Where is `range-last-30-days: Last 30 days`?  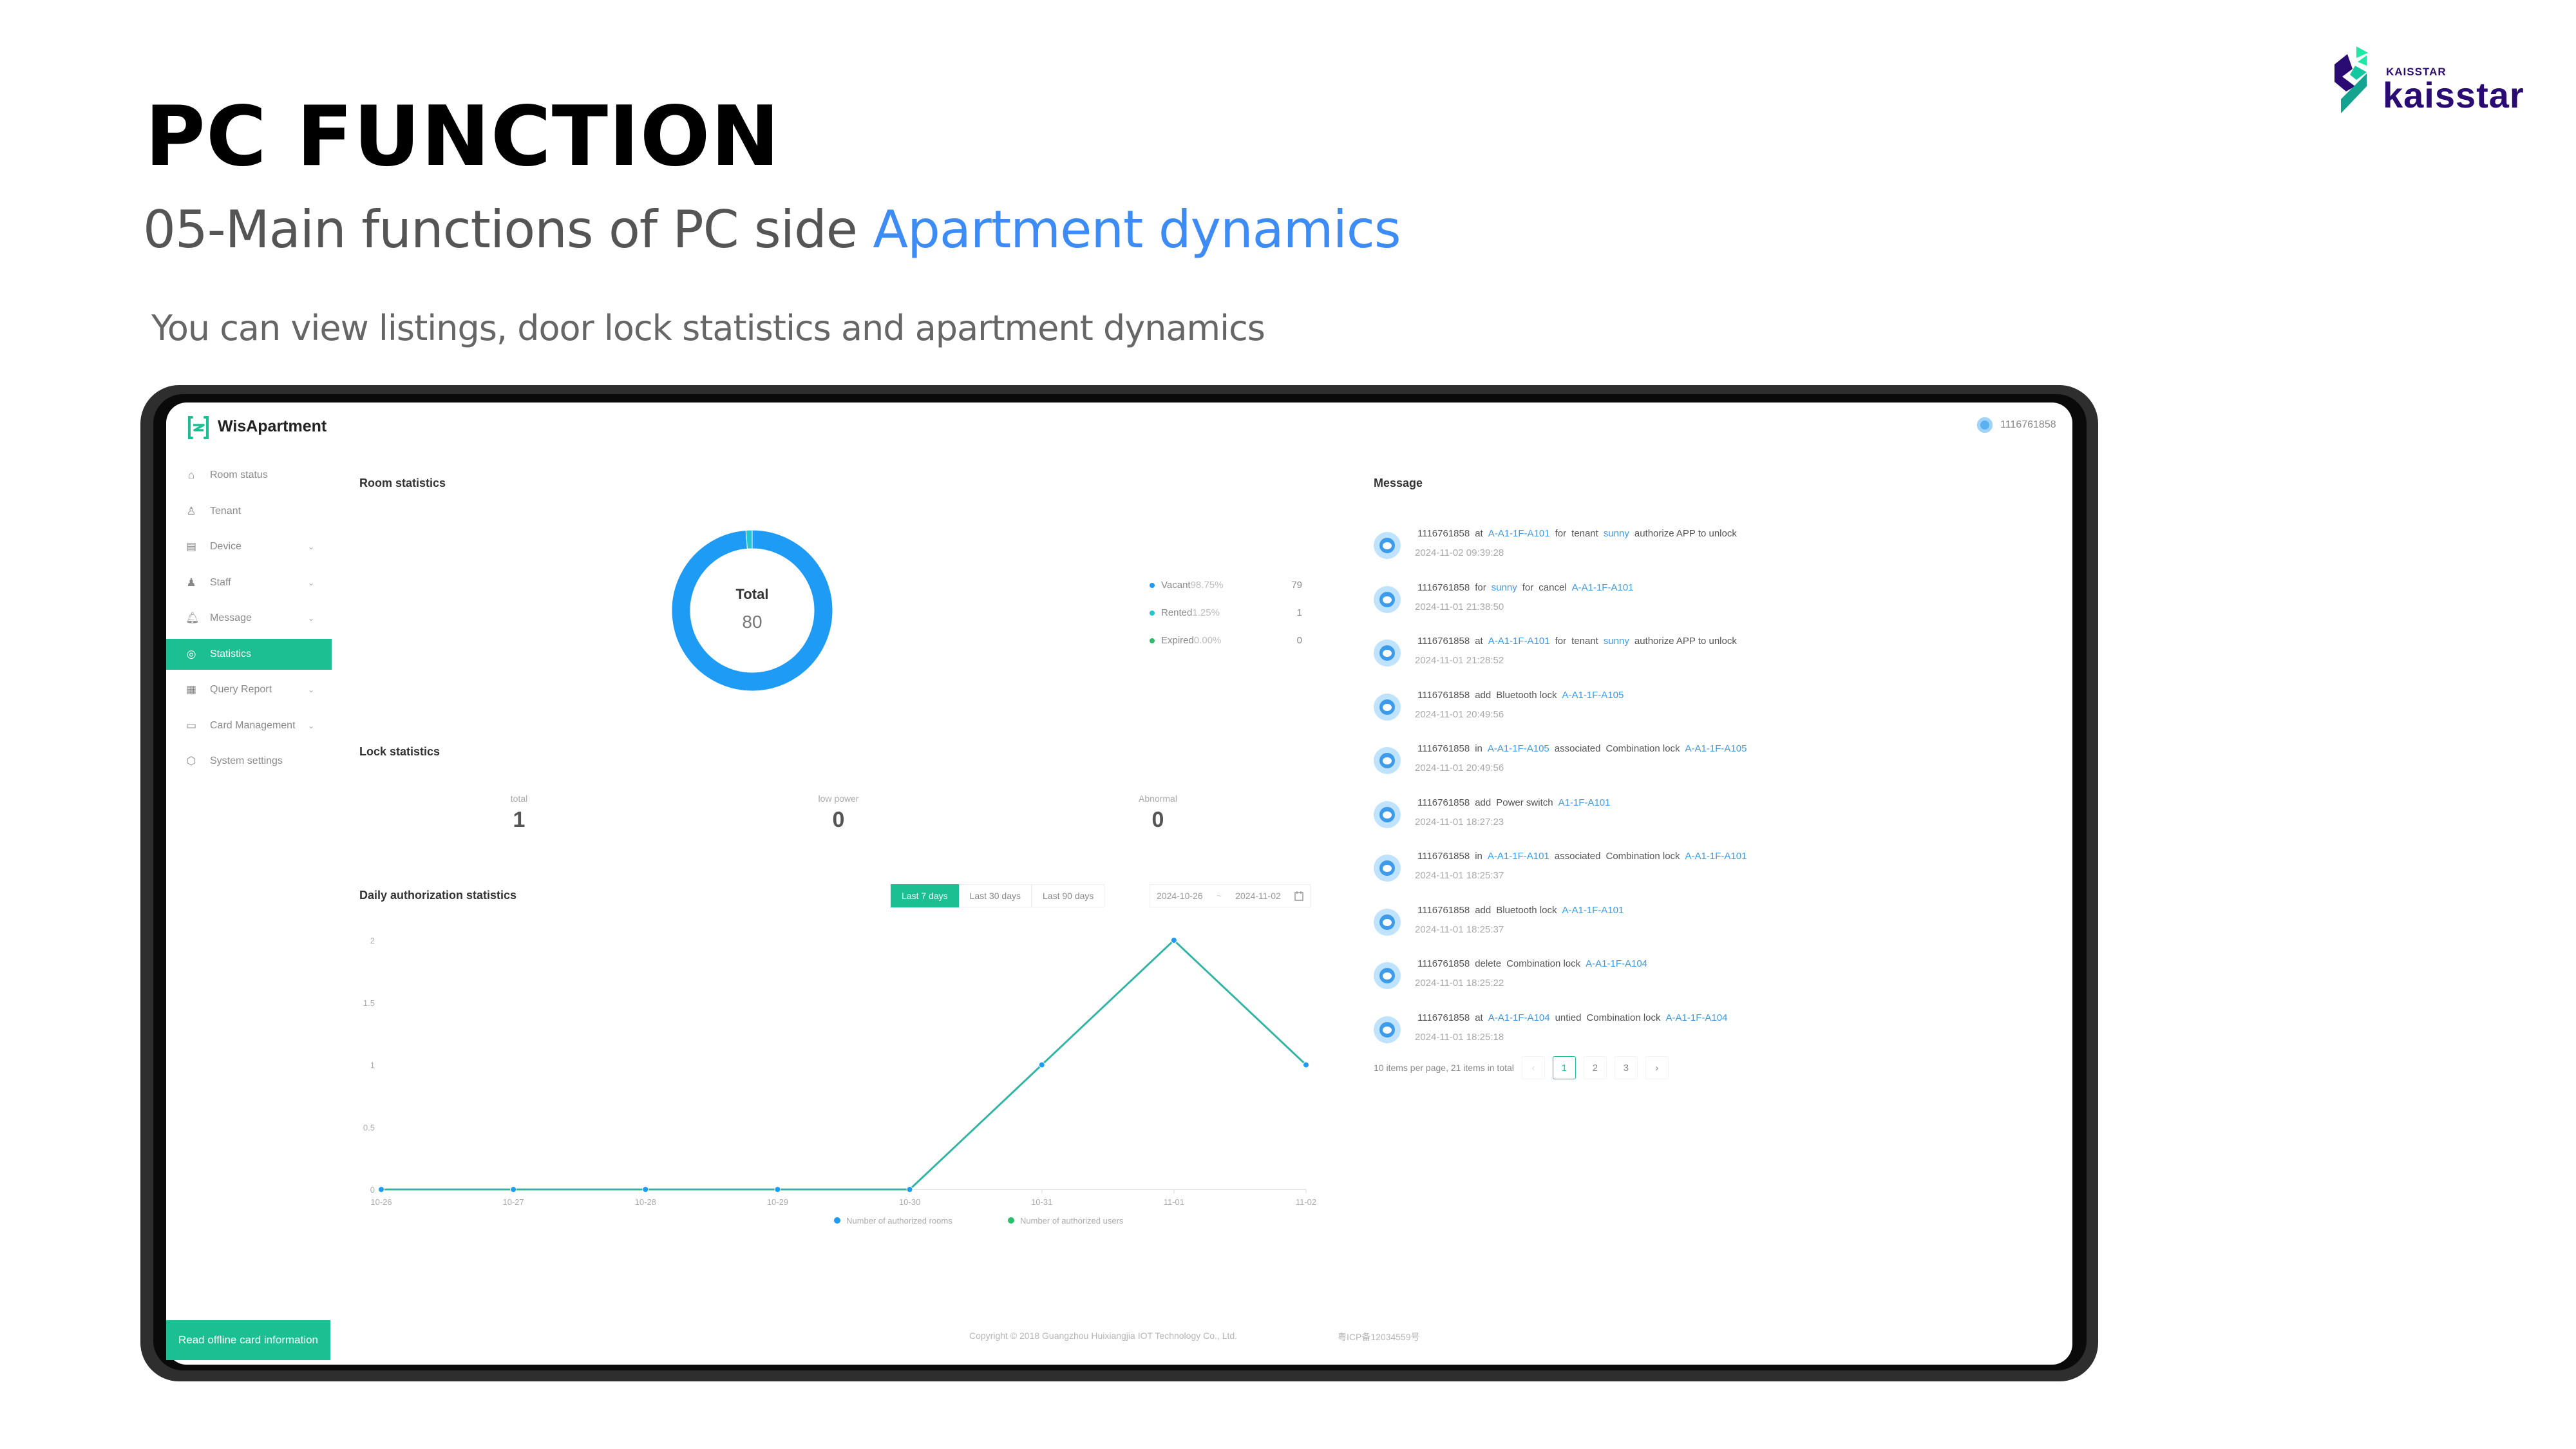
range-last-30-days: Last 30 days is located at coordinates (995, 895).